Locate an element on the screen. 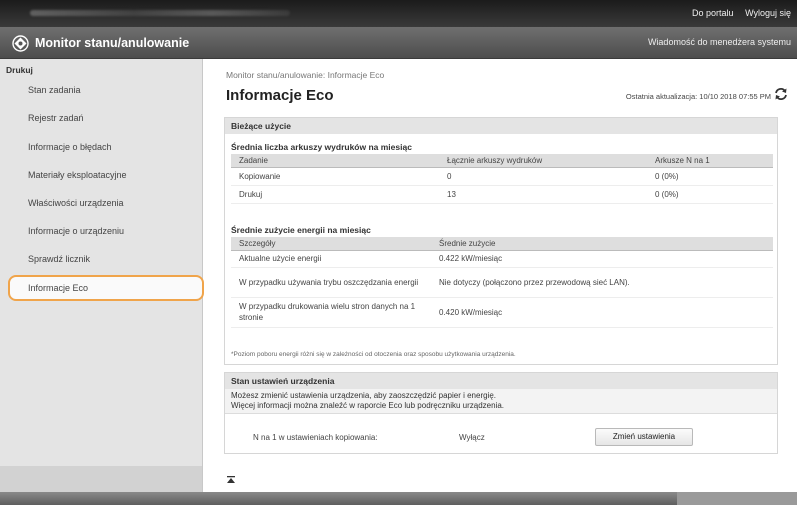  sidebar-item-error-info: Informacje o błędach is located at coordinates (101, 148).